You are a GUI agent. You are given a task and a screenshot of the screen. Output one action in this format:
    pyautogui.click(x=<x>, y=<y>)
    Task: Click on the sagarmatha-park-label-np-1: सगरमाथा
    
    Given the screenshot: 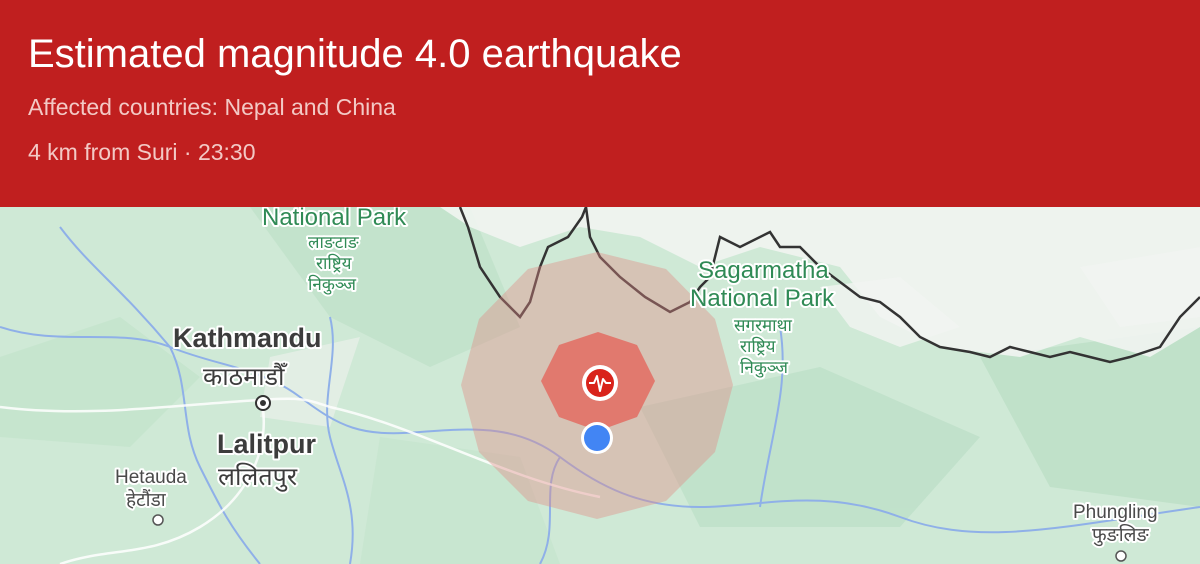 What is the action you would take?
    pyautogui.click(x=763, y=325)
    